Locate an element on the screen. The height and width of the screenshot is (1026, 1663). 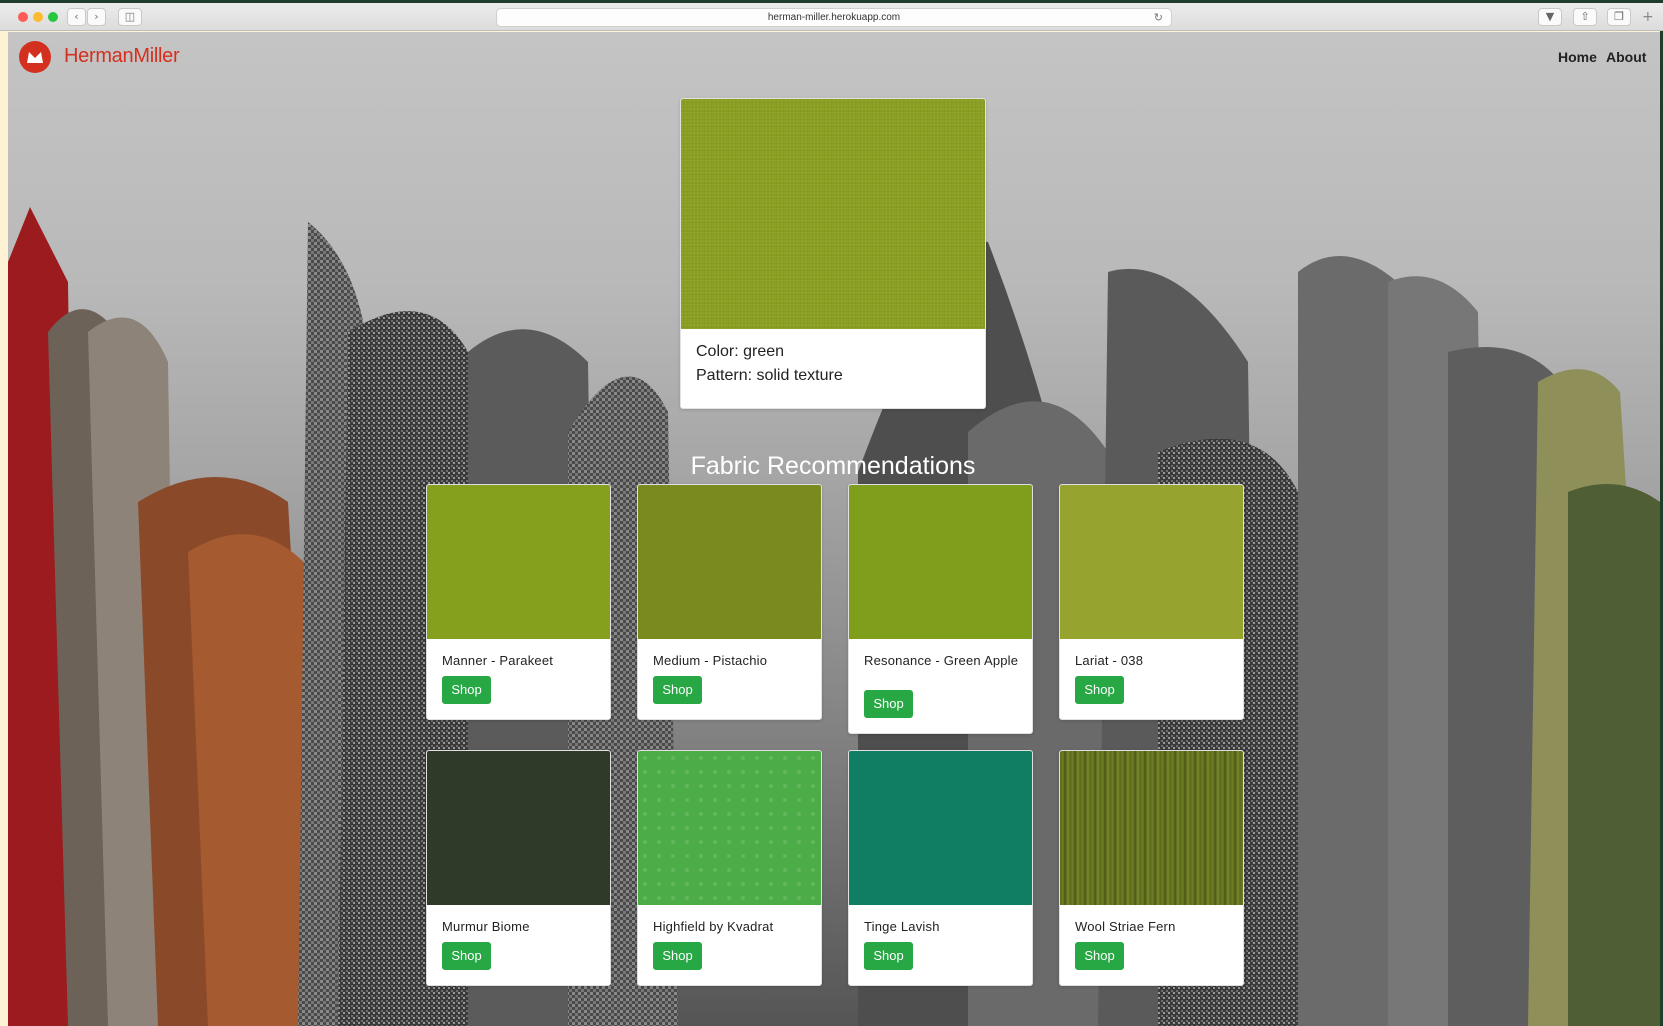
url-text: herman-miller.herokuapp.com is located at coordinates (834, 17).